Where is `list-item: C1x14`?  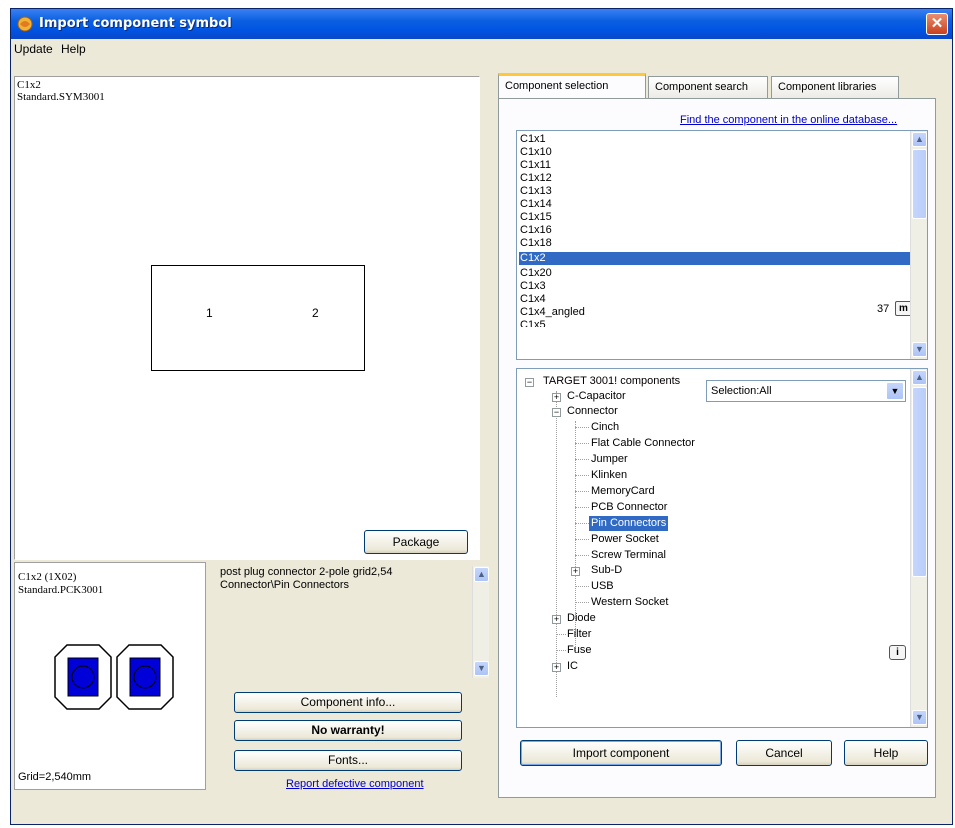 list-item: C1x14 is located at coordinates (536, 204).